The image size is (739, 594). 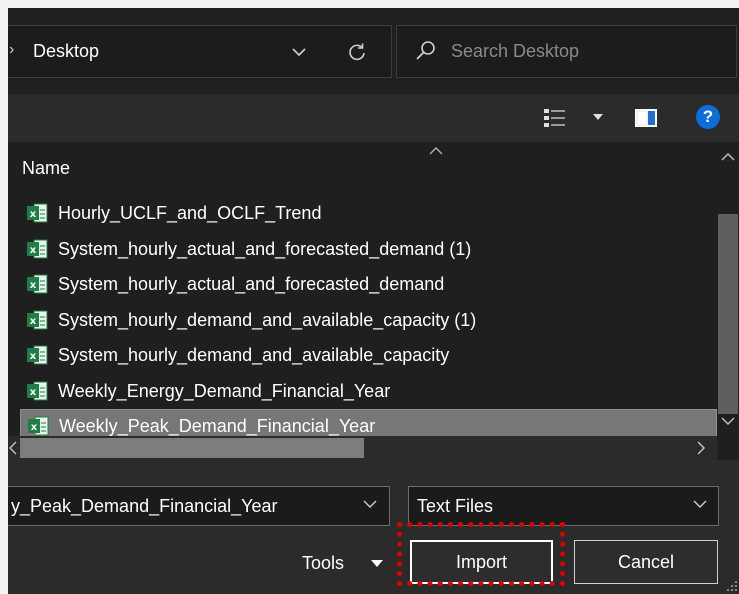 What do you see at coordinates (436, 151) in the screenshot?
I see `sort-ascending-icon` at bounding box center [436, 151].